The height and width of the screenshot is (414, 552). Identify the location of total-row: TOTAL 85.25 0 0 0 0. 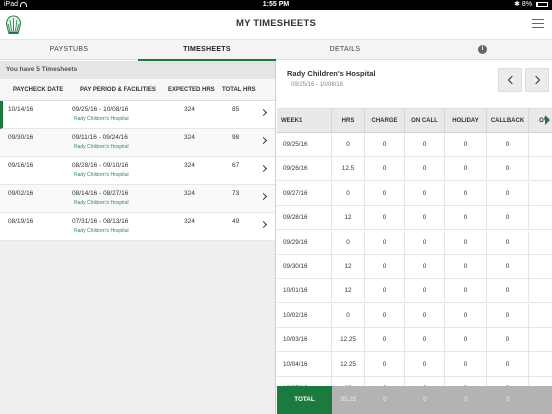
(414, 400).